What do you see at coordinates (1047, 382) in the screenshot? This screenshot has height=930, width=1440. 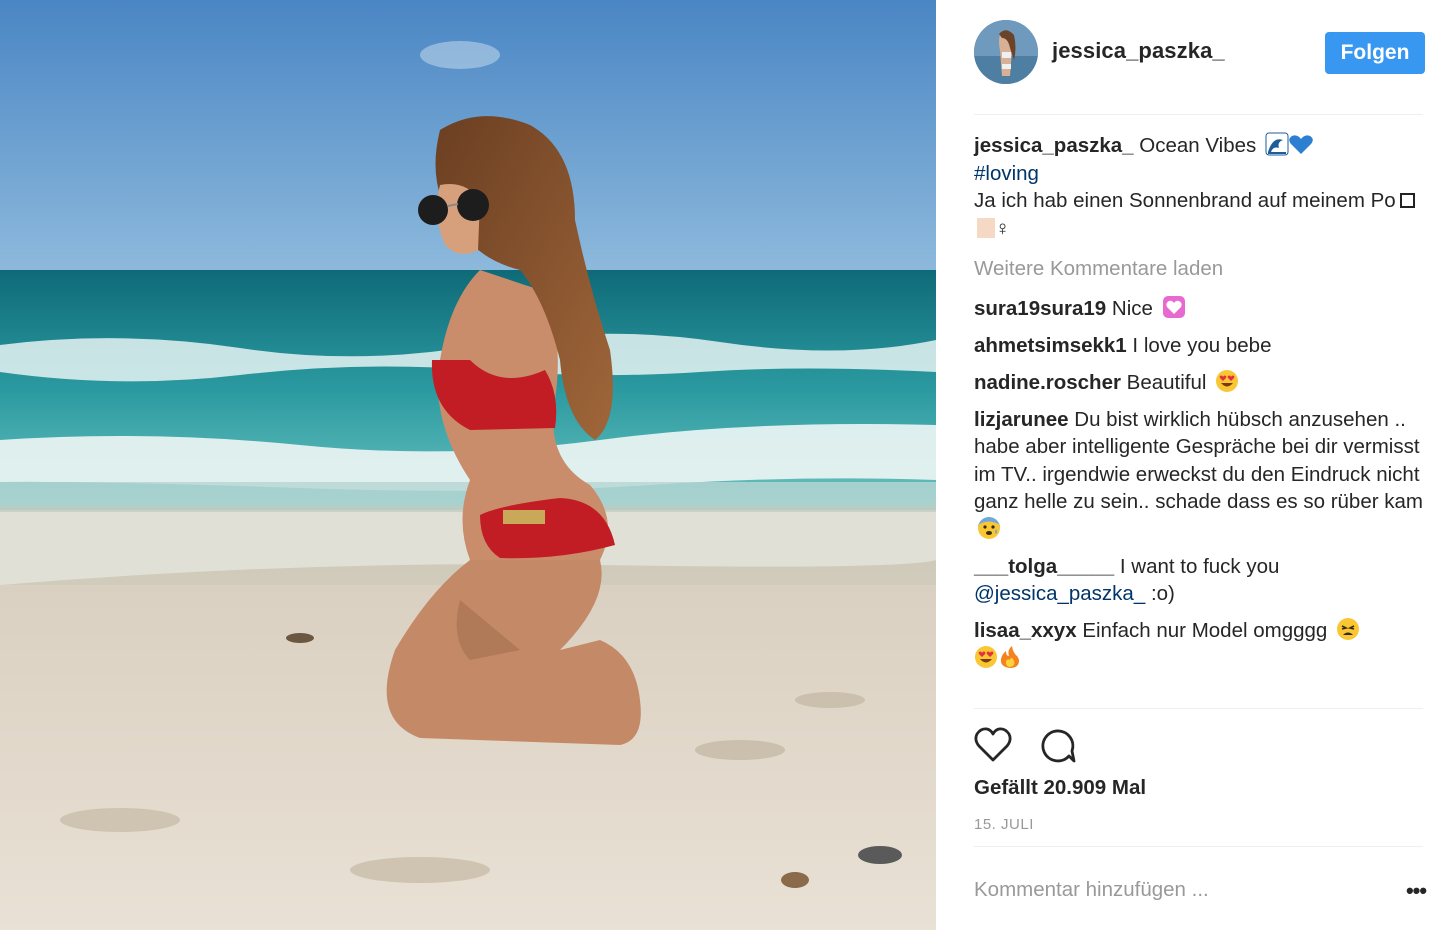 I see `comment-username: nadine.roscher` at bounding box center [1047, 382].